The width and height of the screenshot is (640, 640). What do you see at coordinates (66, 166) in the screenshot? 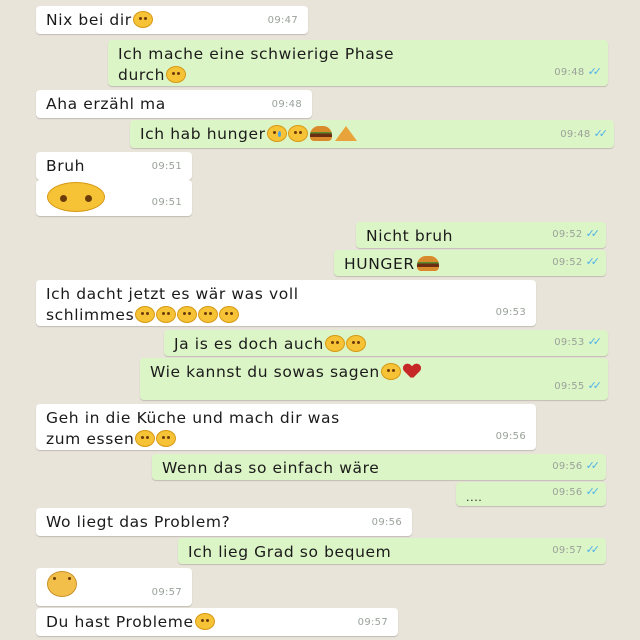
I see `message-text: Bruh` at bounding box center [66, 166].